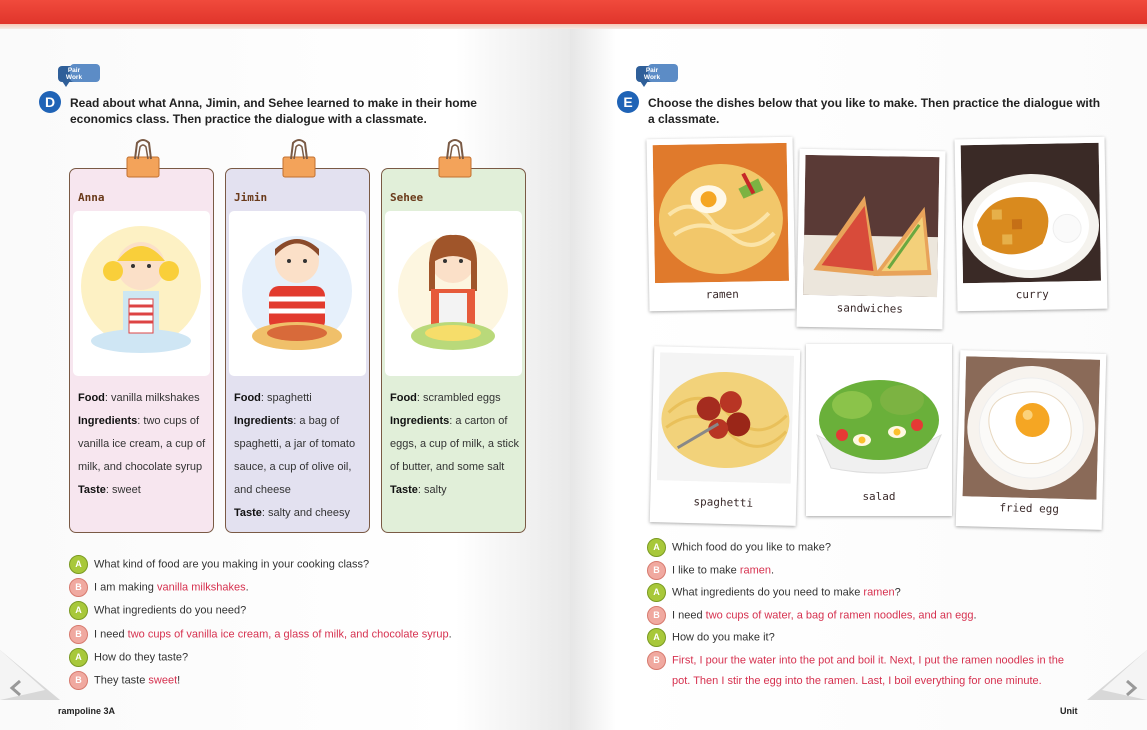 The height and width of the screenshot is (730, 1147). Describe the element at coordinates (179, 680) in the screenshot. I see `dialogue-text: !` at that location.